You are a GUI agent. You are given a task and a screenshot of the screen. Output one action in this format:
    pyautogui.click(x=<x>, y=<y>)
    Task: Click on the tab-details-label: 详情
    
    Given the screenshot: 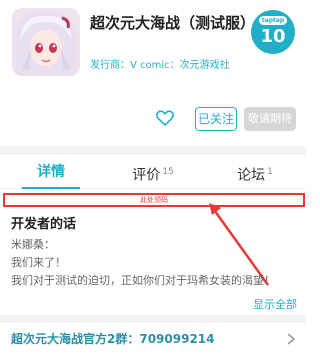 What is the action you would take?
    pyautogui.click(x=51, y=172)
    